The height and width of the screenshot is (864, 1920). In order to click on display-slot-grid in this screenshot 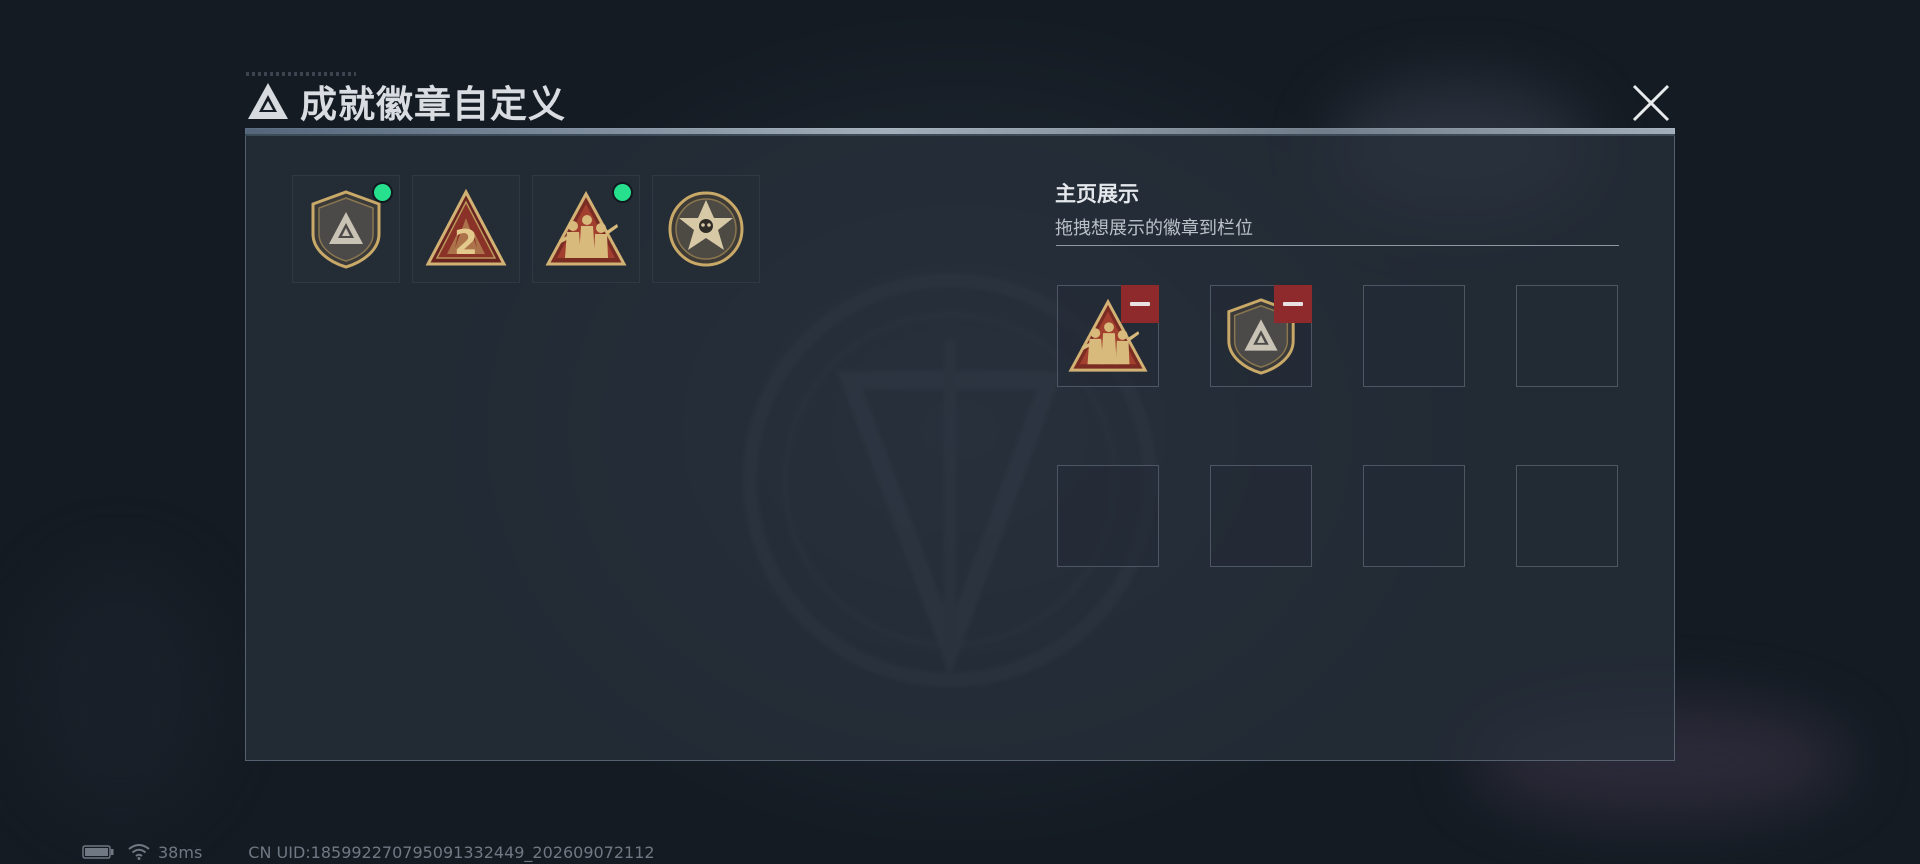, I will do `click(1337, 426)`.